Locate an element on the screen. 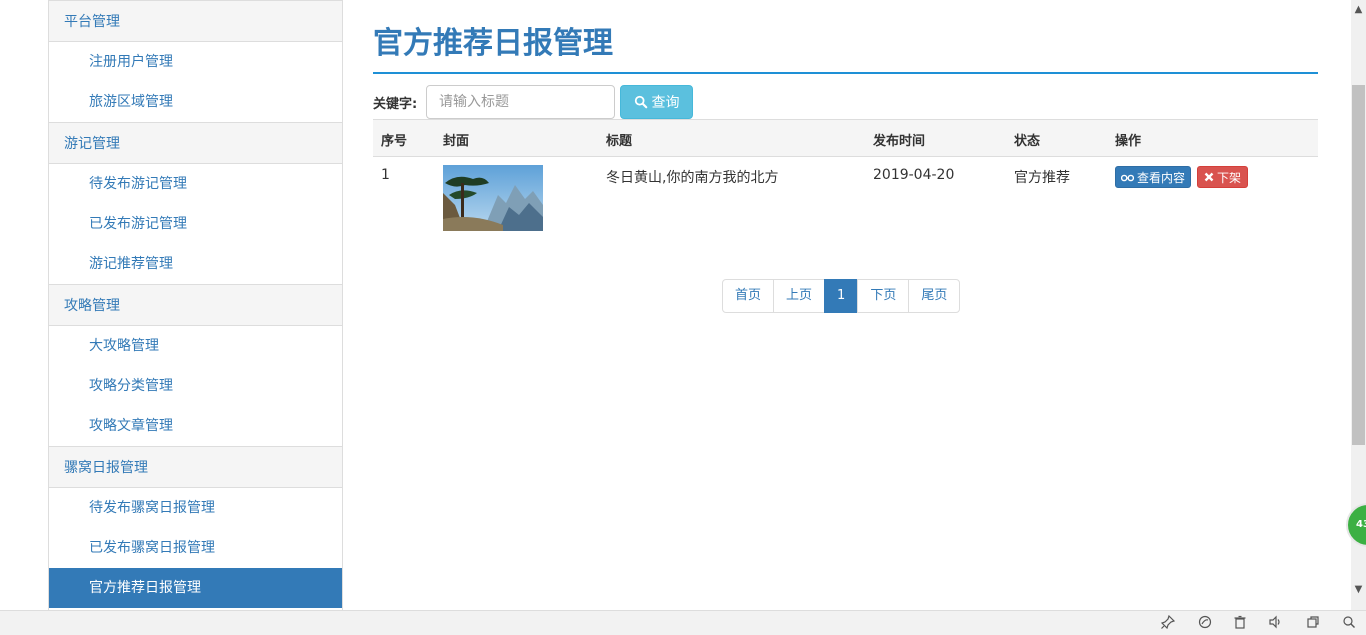 The width and height of the screenshot is (1366, 635). sidebar-item-registered-users: 注册用户管理 is located at coordinates (195, 62).